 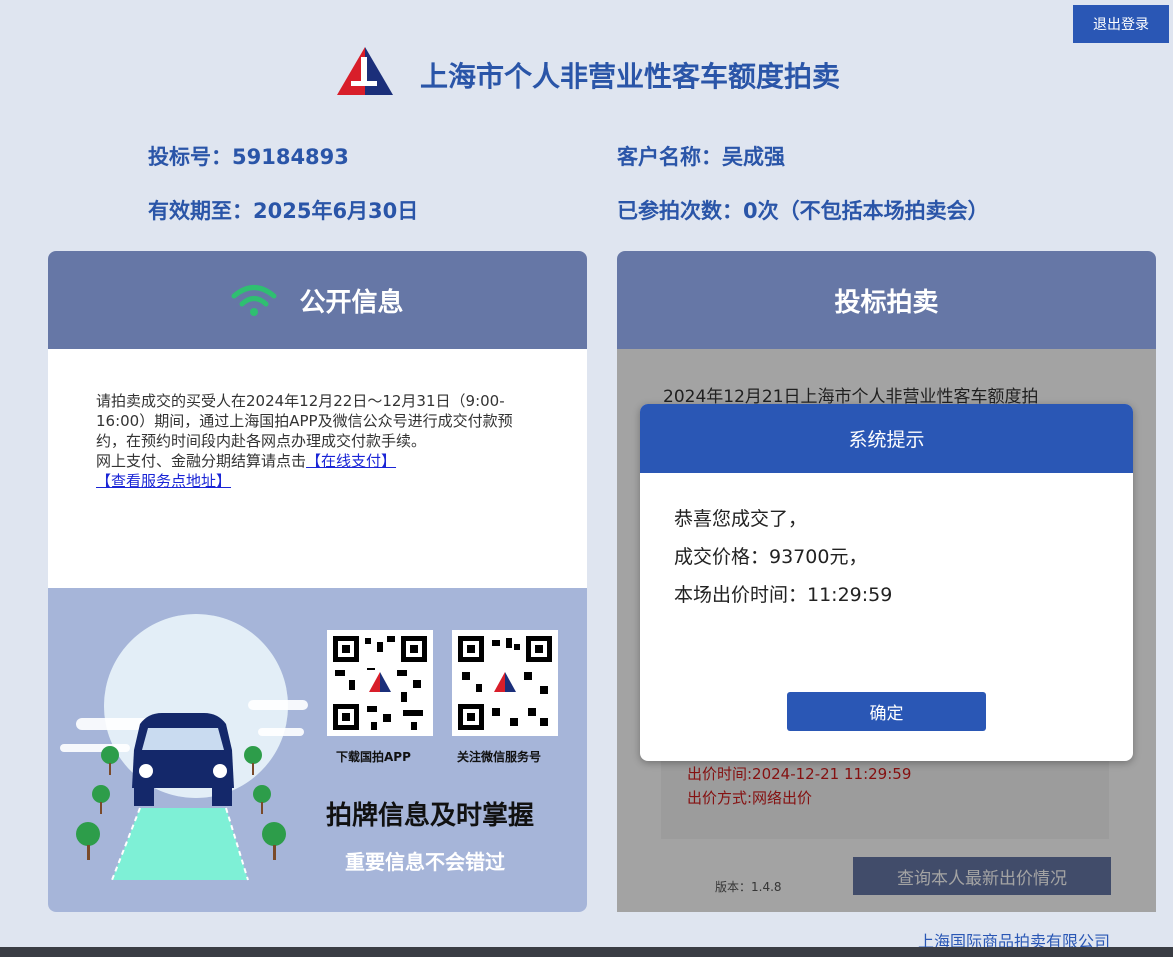 I want to click on confirm-button: 确定, so click(x=886, y=711).